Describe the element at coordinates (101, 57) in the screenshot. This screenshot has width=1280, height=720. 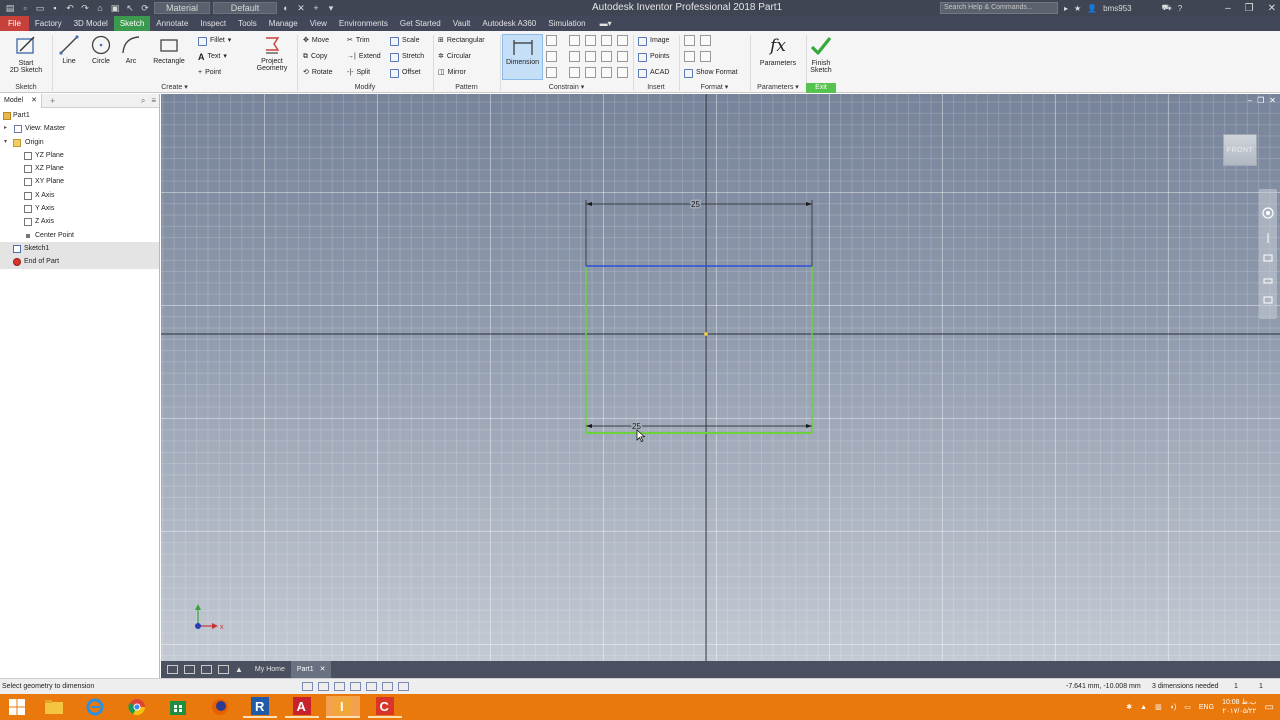
I see `circle-button: Circle` at that location.